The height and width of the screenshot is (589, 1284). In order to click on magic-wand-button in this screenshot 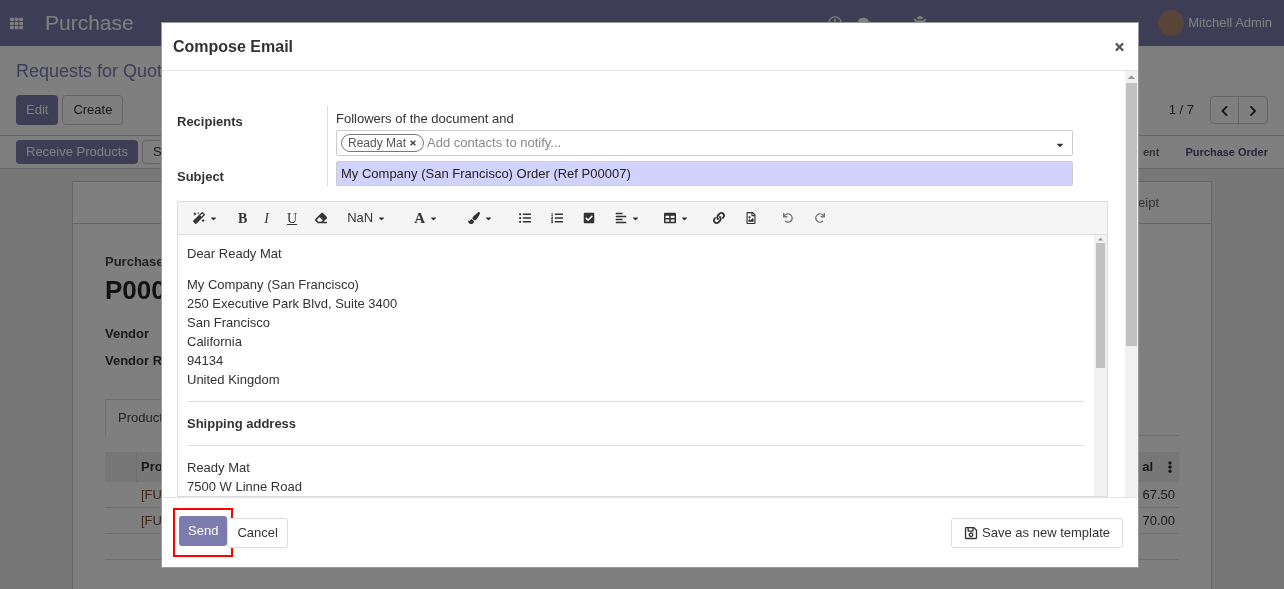, I will do `click(205, 218)`.